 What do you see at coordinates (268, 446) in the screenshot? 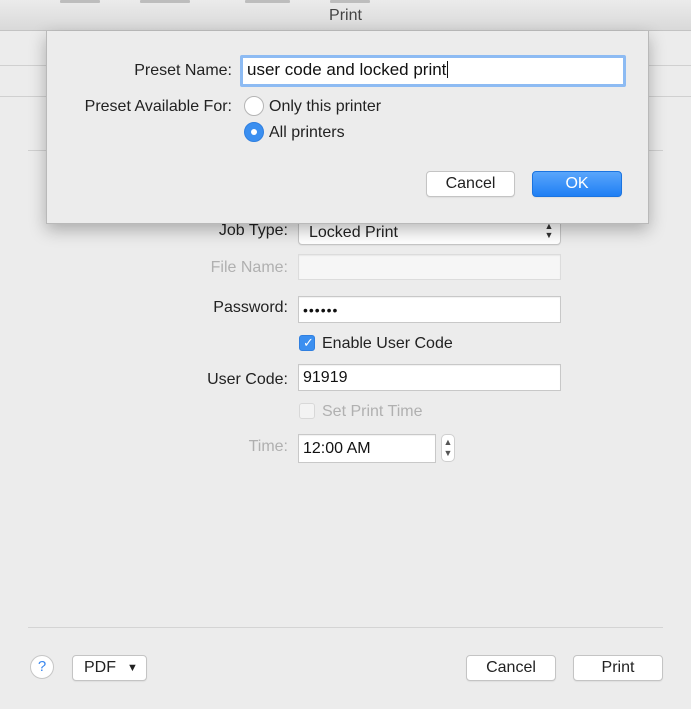
I see `time-label: Time:` at bounding box center [268, 446].